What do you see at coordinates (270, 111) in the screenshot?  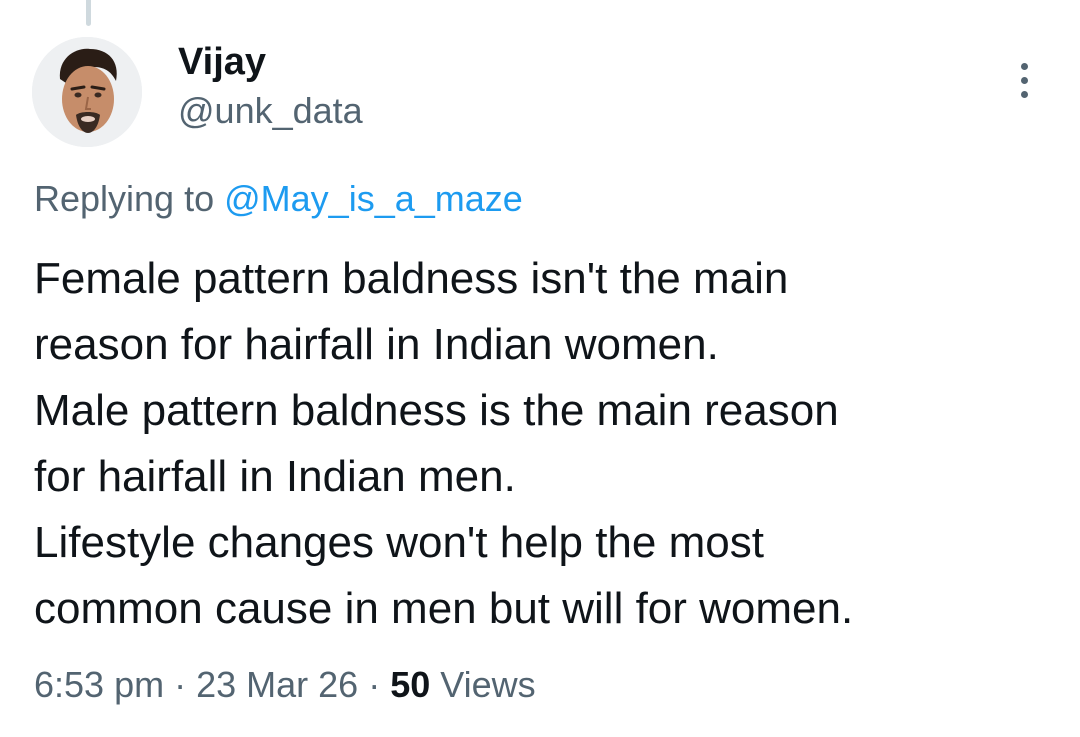 I see `author-handle: @unk_data` at bounding box center [270, 111].